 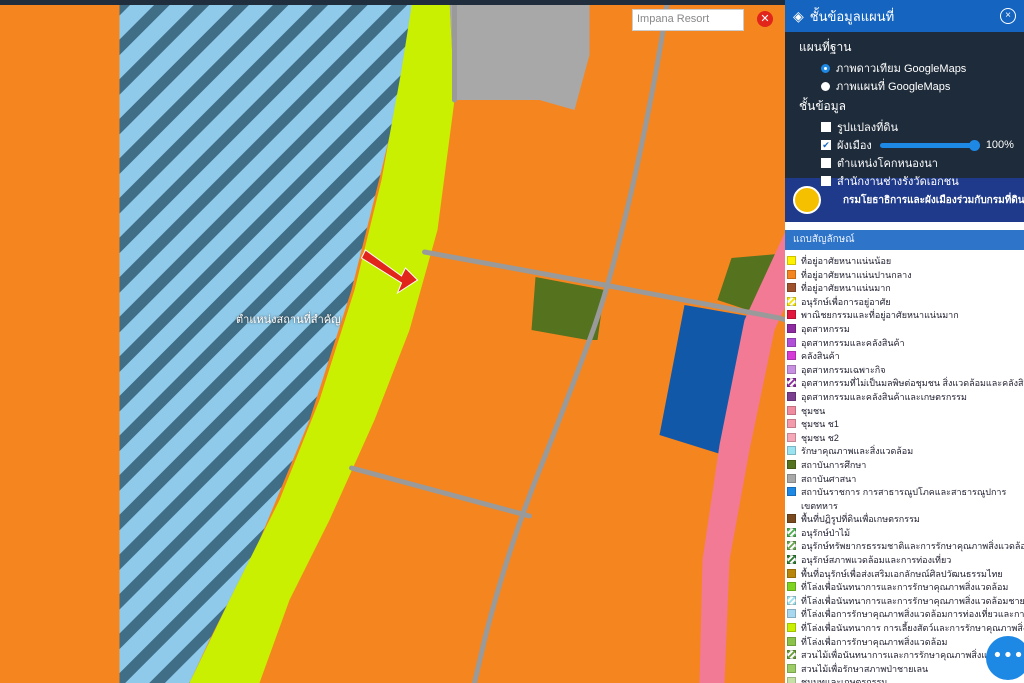 What do you see at coordinates (820, 437) in the screenshot?
I see `legend-label: ชุมชน ช2` at bounding box center [820, 437].